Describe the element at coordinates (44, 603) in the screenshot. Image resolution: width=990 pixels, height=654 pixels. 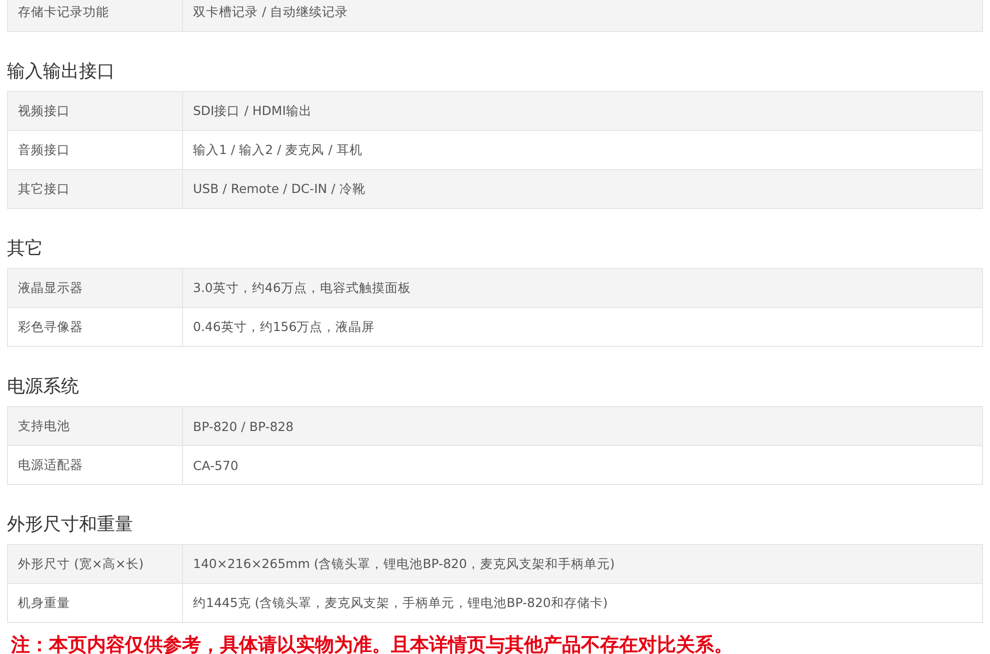
I see `spec-label: 机身重量` at that location.